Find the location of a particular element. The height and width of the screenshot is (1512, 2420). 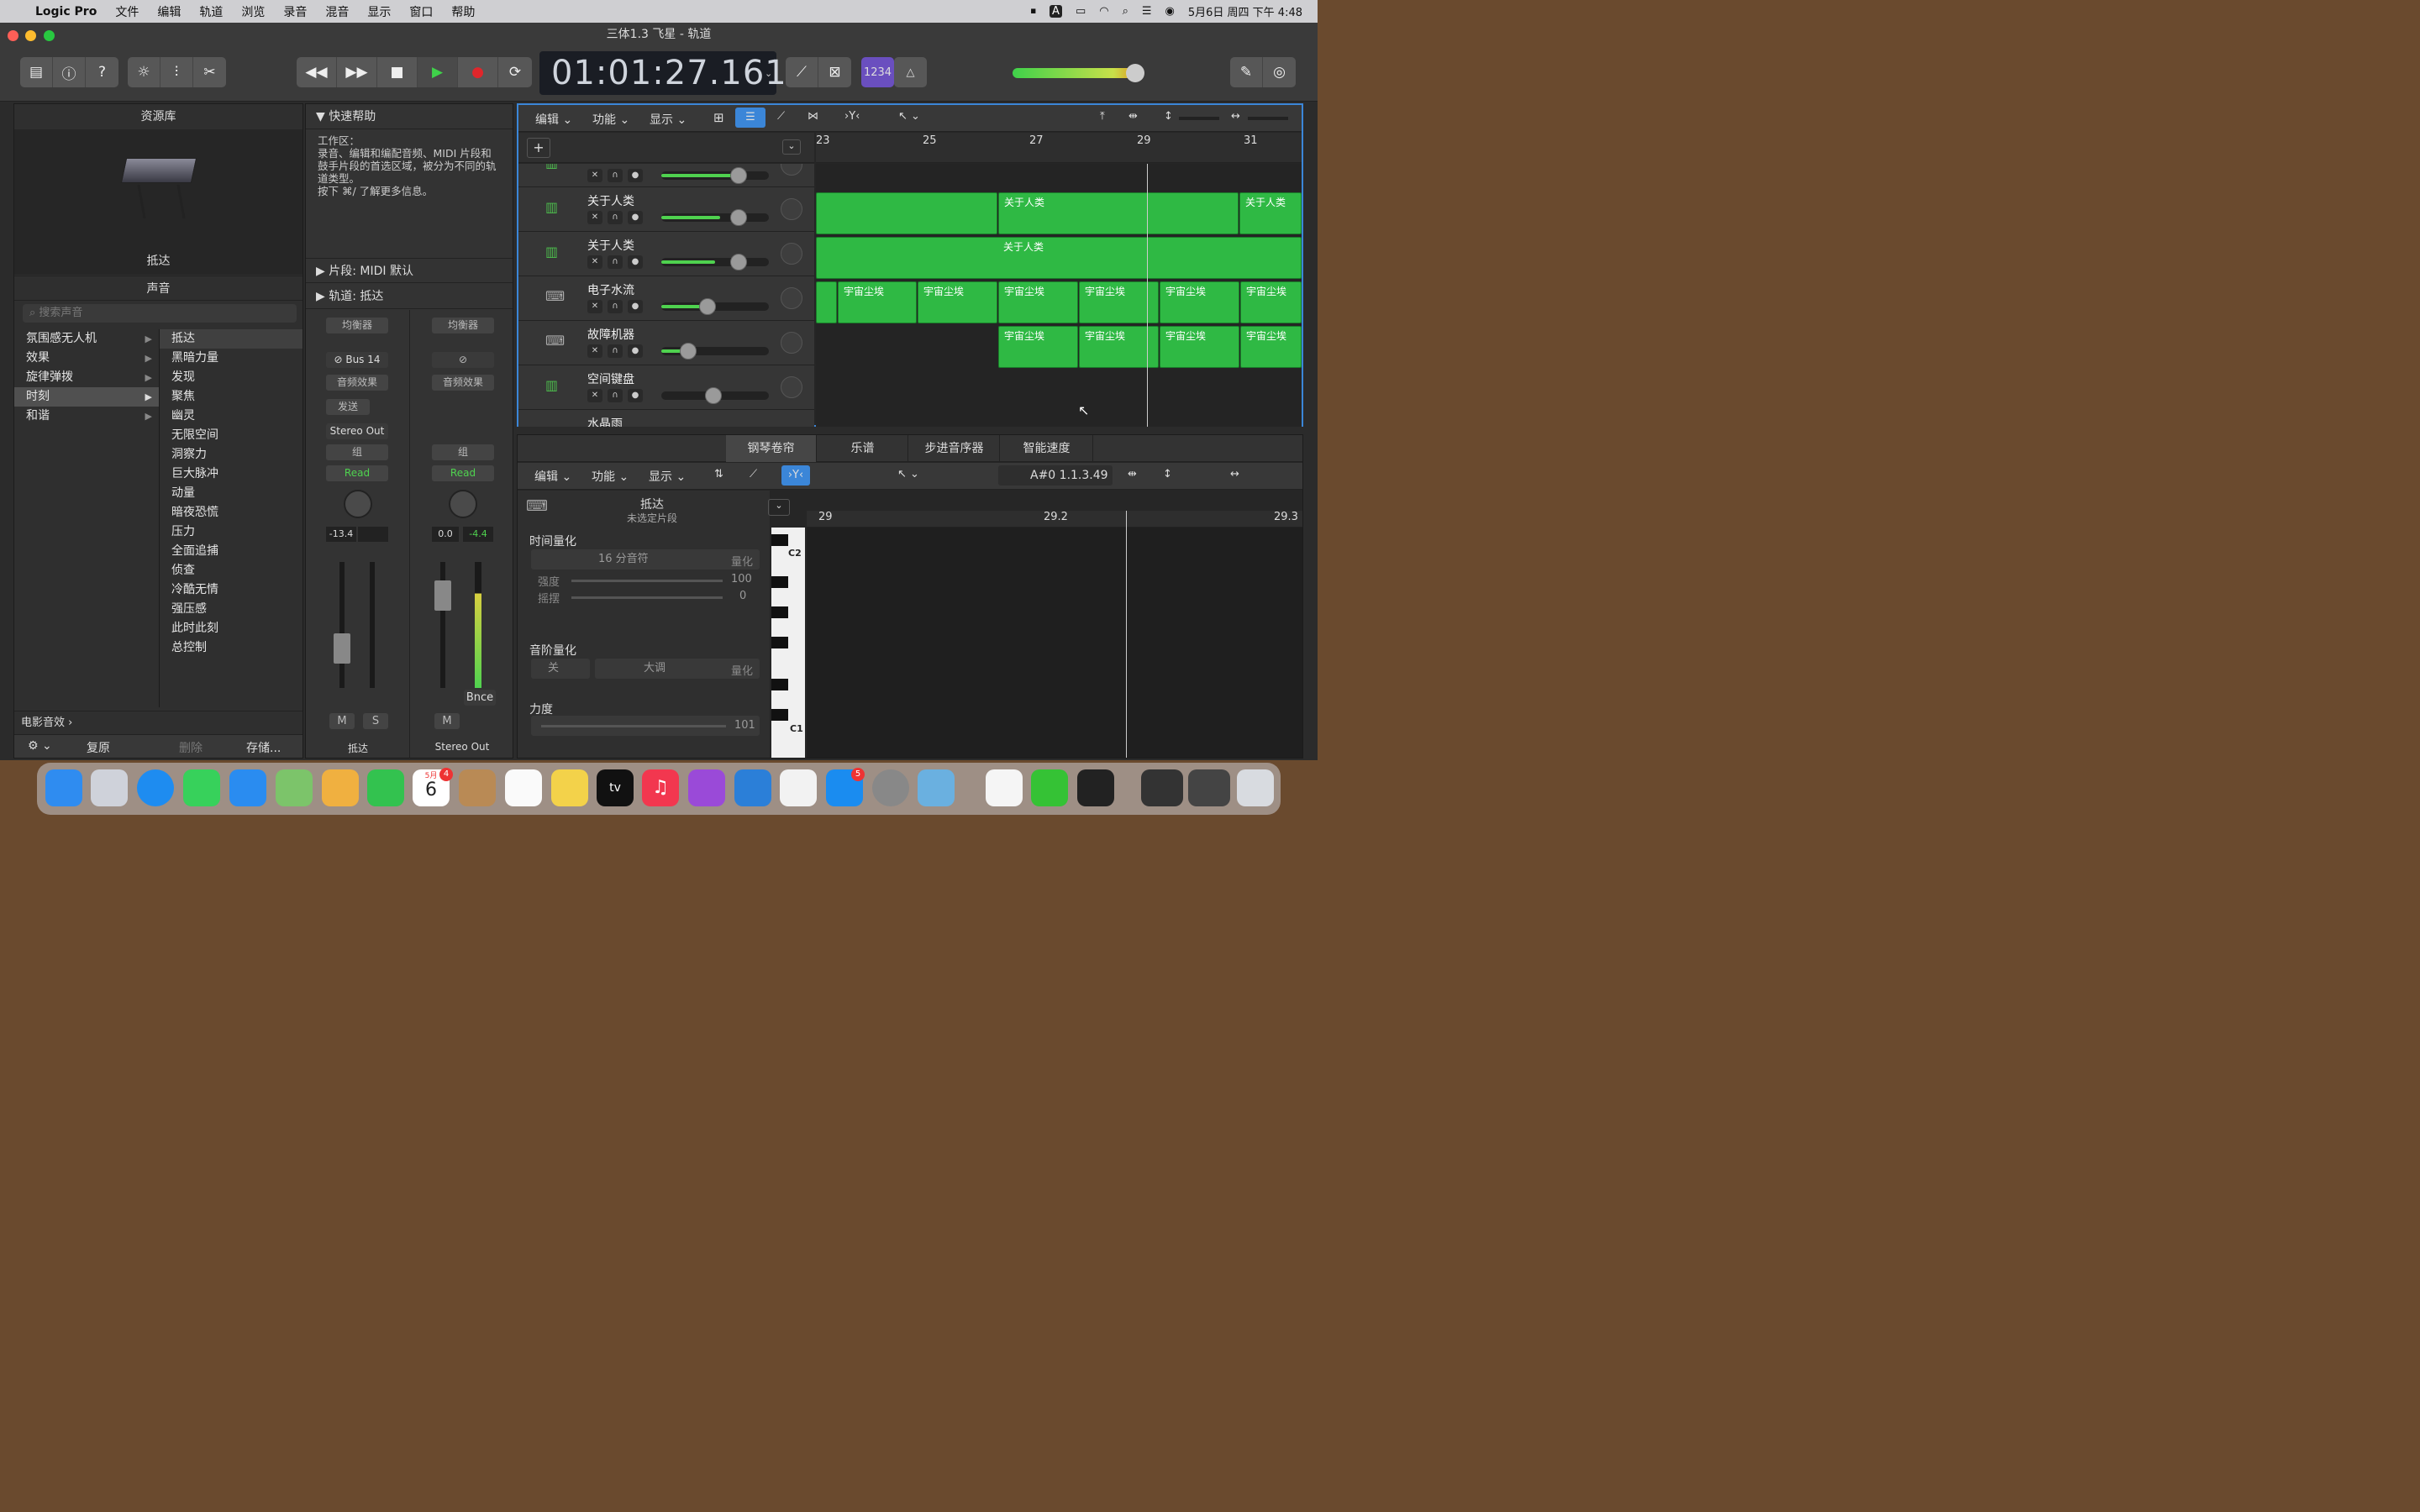

master-volume-knob is located at coordinates (1135, 73).